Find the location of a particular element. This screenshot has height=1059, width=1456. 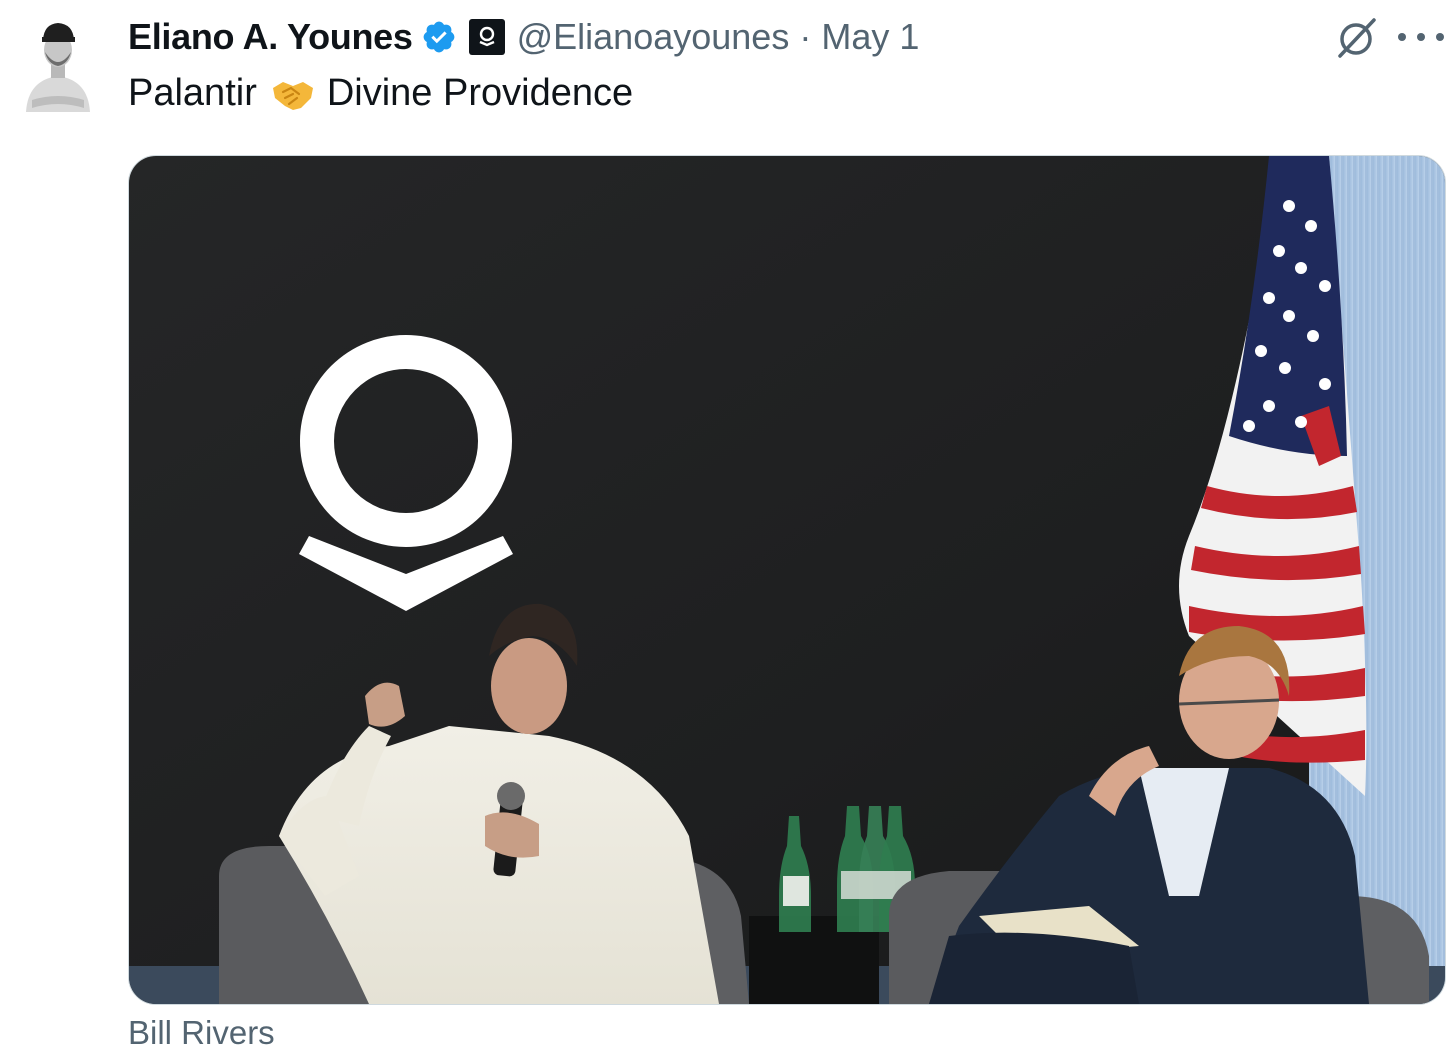

author-name: Eliano A. Younes is located at coordinates (270, 37).